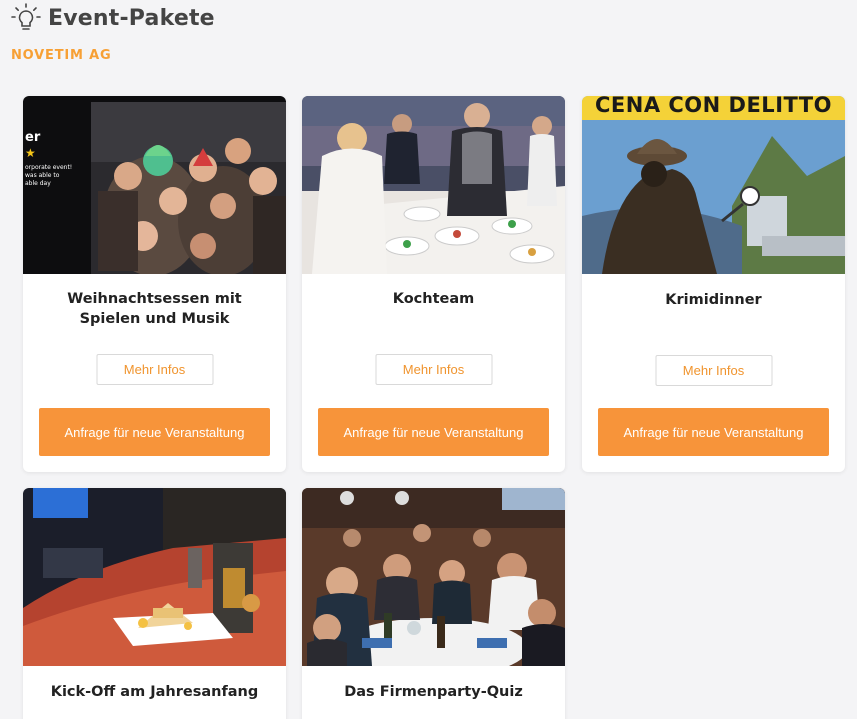 The width and height of the screenshot is (857, 719). I want to click on bar-photo, so click(154, 577).